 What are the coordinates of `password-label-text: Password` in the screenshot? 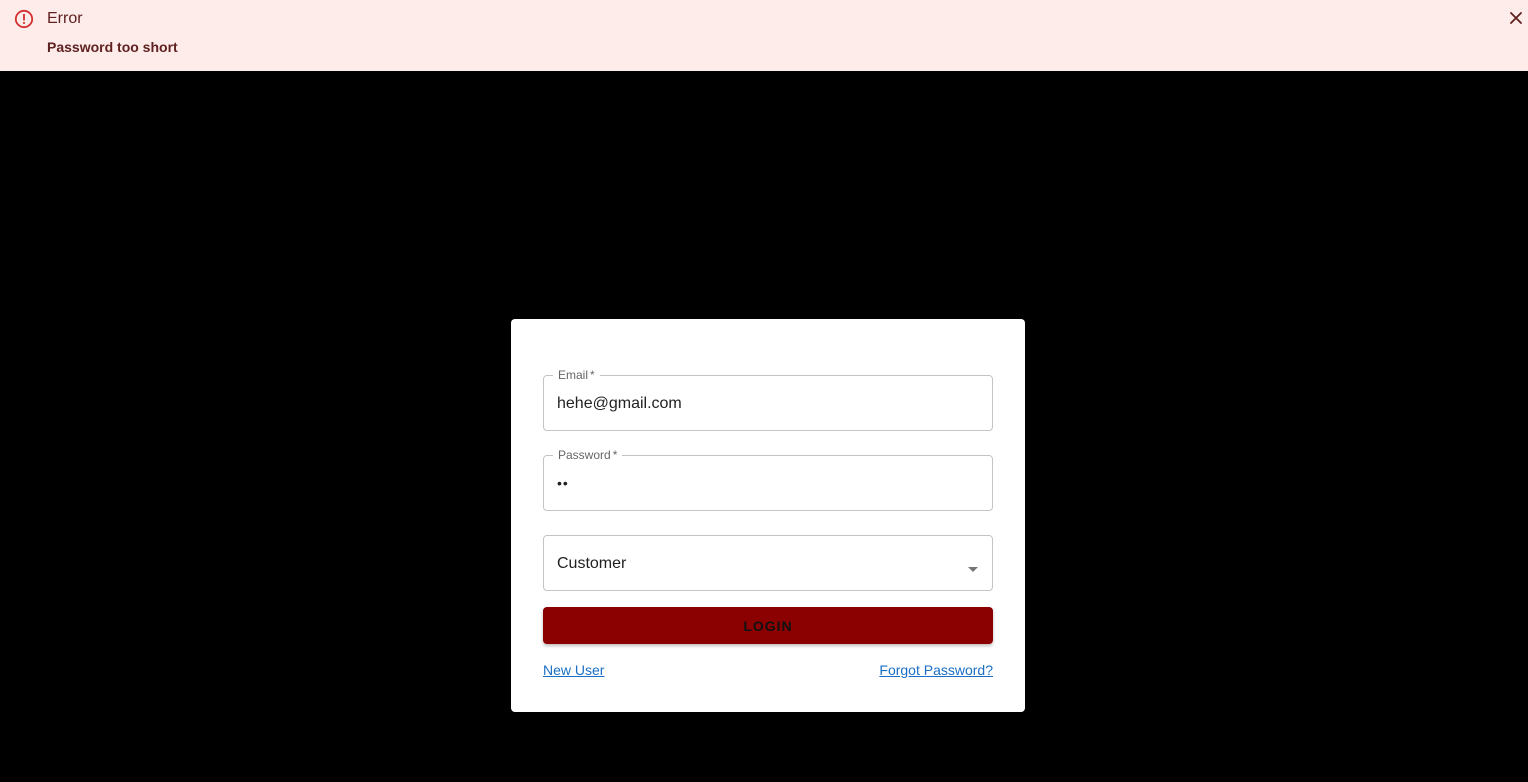 It's located at (584, 455).